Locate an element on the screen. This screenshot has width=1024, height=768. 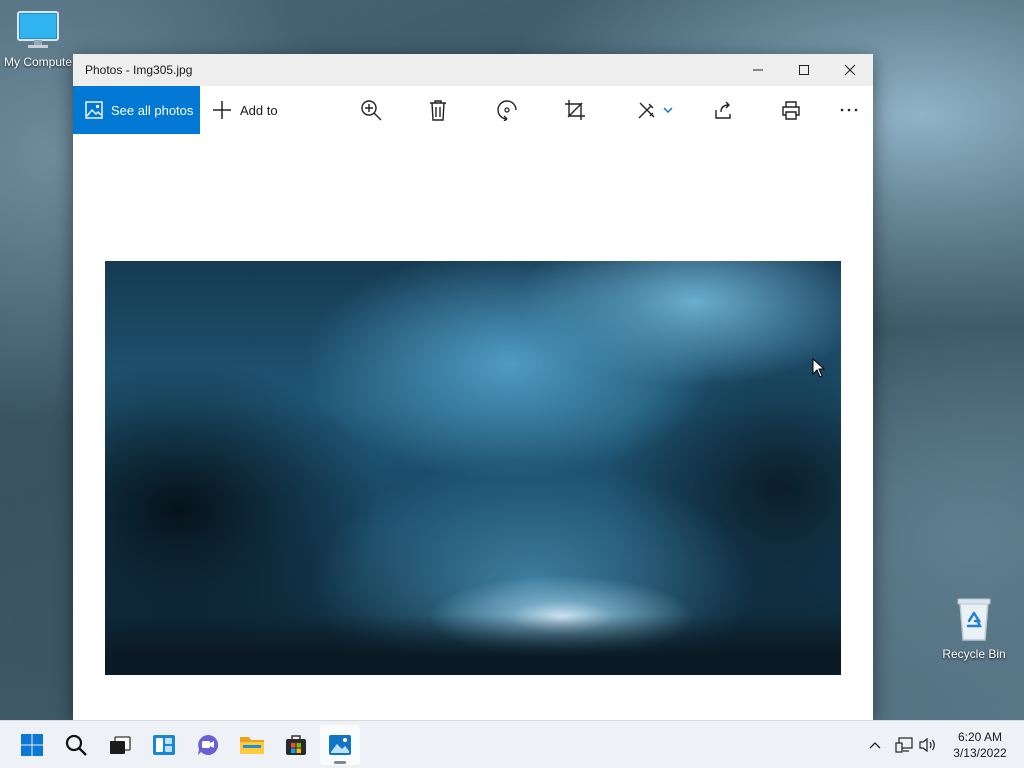
maximize-button is located at coordinates (804, 70).